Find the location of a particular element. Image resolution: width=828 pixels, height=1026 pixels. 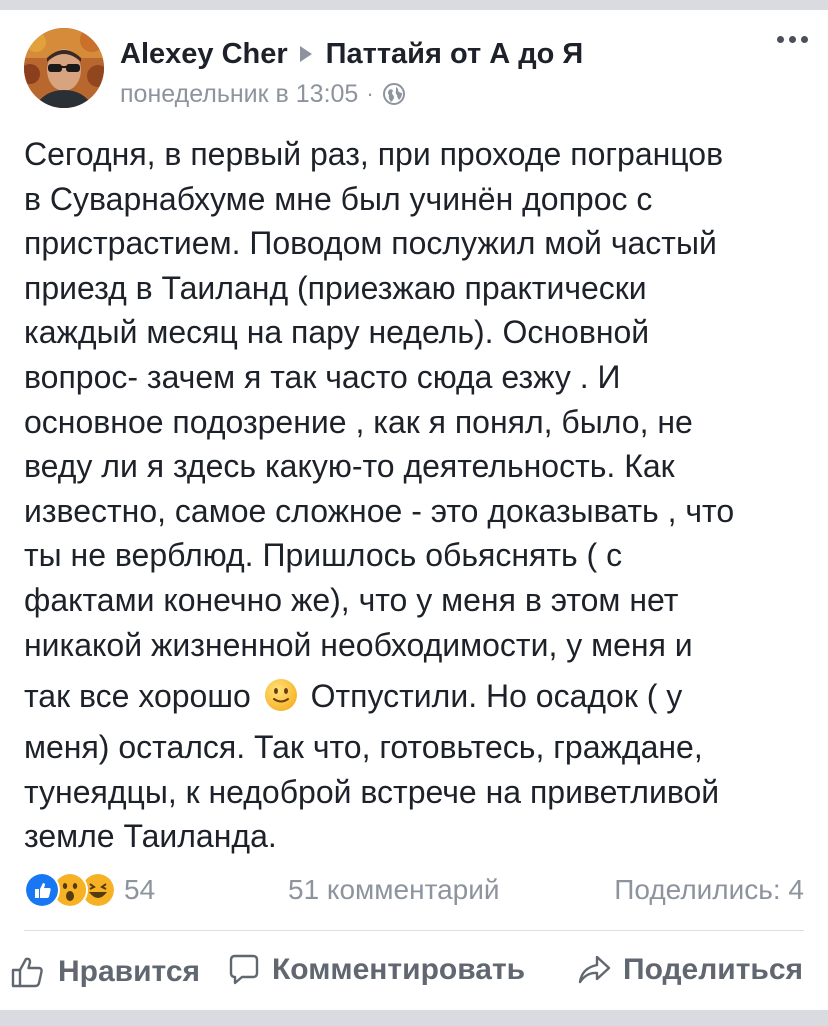

post-meta: понедельник в 13:05 · is located at coordinates (263, 94).